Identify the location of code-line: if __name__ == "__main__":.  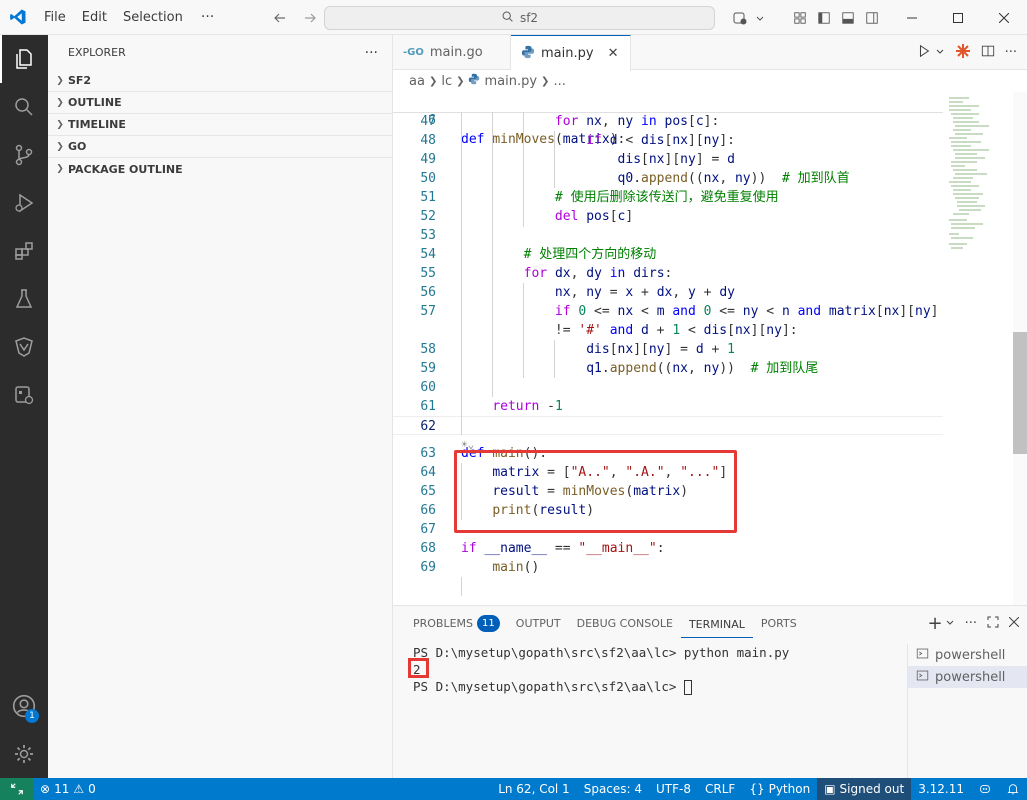
(563, 548).